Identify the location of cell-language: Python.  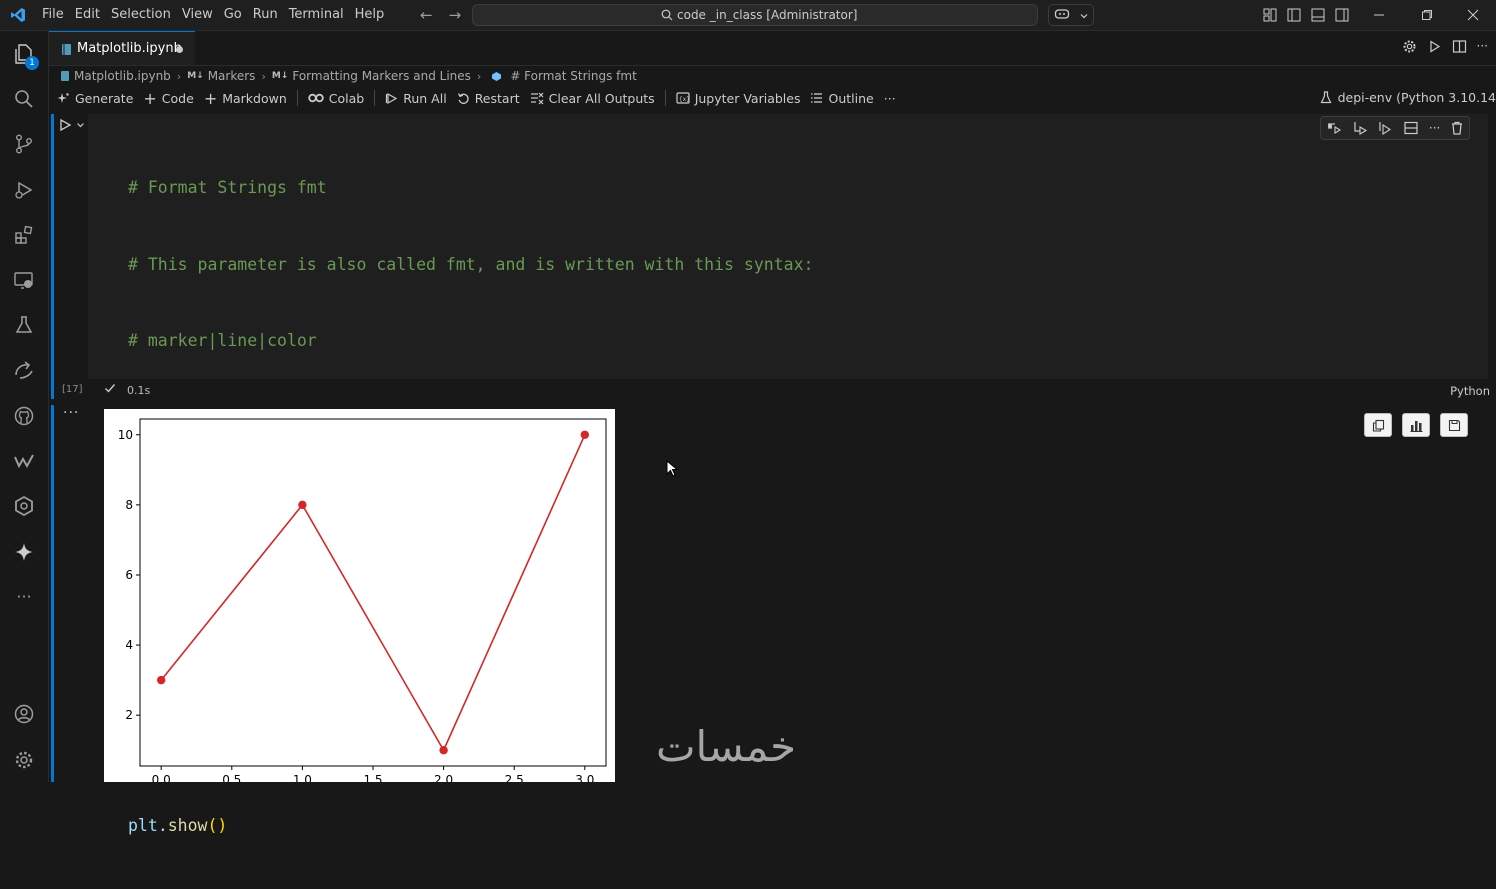
(1470, 391).